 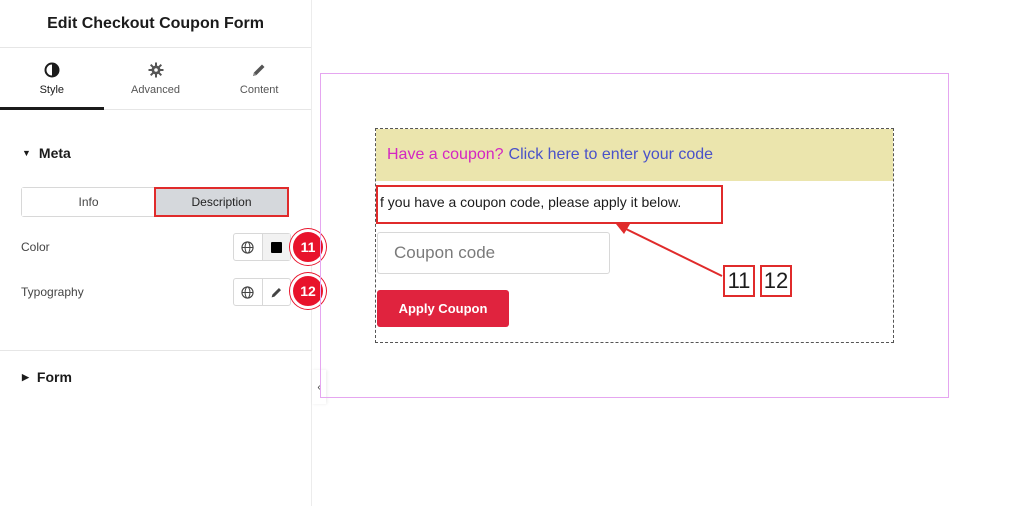 I want to click on panel-tabs: Style Advanced Content, so click(x=155, y=79).